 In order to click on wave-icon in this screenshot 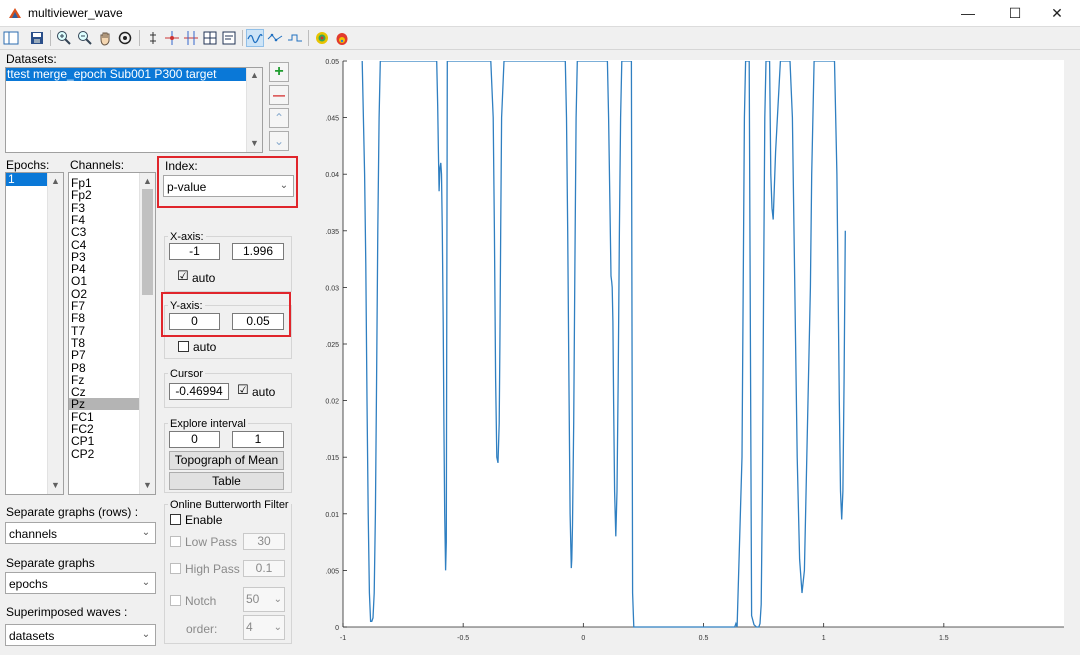, I will do `click(255, 38)`.